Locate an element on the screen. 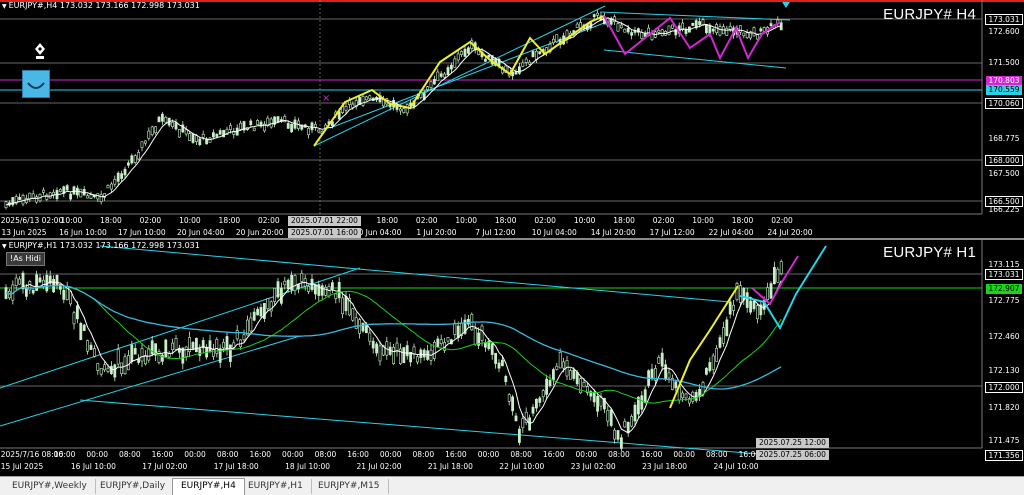 The width and height of the screenshot is (1024, 495). pen-nib-icon is located at coordinates (40, 51).